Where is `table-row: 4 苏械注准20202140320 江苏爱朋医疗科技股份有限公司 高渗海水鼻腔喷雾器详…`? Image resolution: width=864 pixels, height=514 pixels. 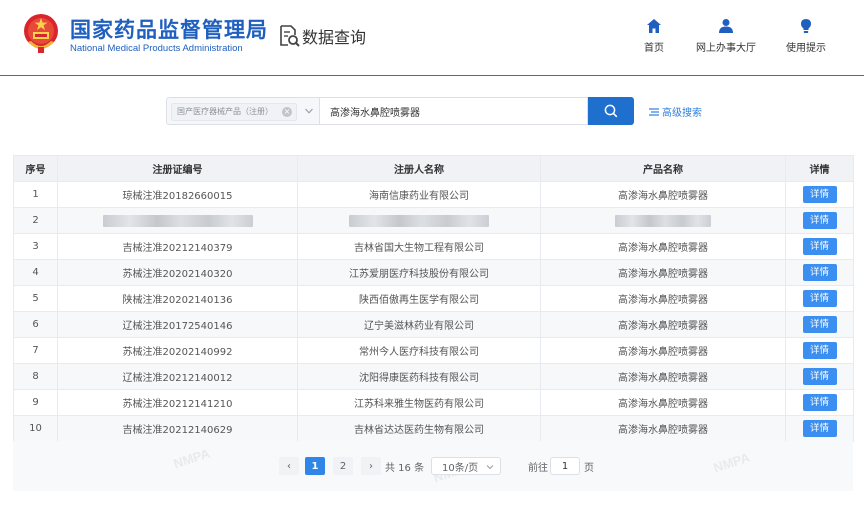 table-row: 4 苏械注准20202140320 江苏爱朋医疗科技股份有限公司 高渗海水鼻腔喷雾器详… is located at coordinates (433, 272).